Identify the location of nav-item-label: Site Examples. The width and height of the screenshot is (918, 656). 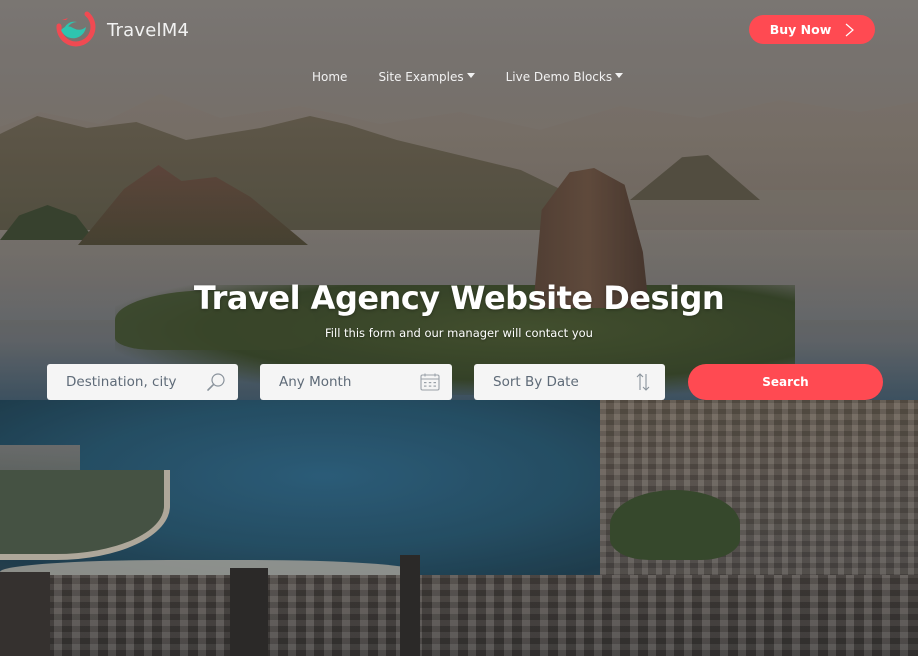
(421, 77).